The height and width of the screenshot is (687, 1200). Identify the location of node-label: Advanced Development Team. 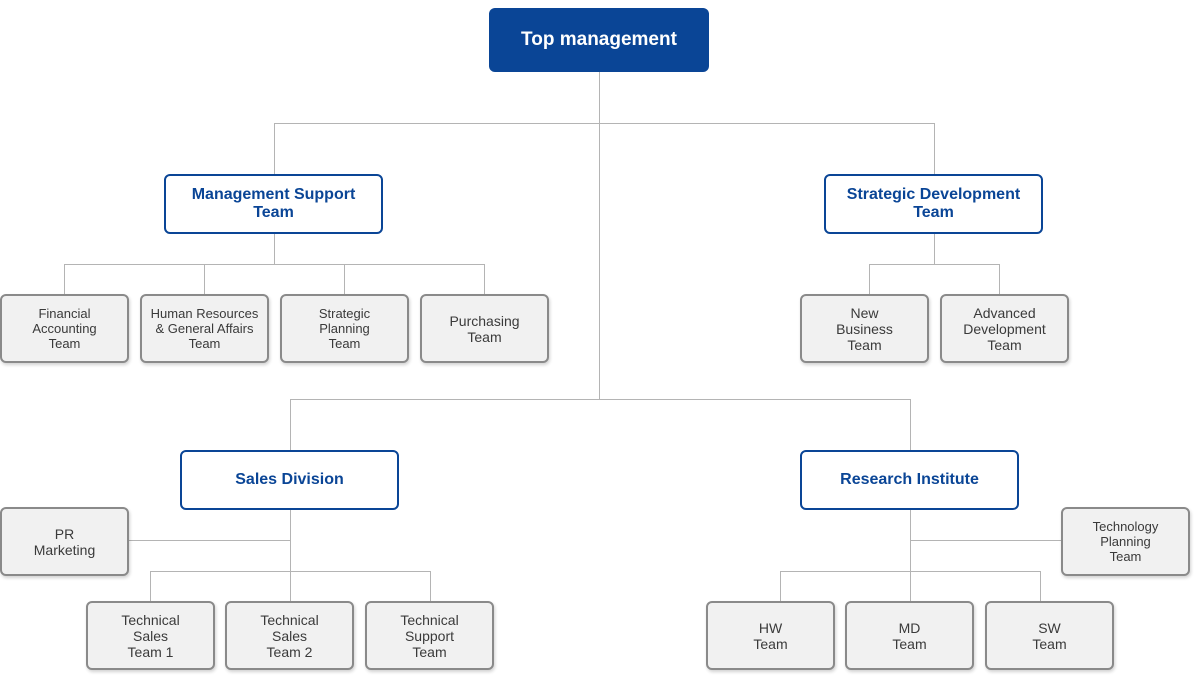
(1004, 328).